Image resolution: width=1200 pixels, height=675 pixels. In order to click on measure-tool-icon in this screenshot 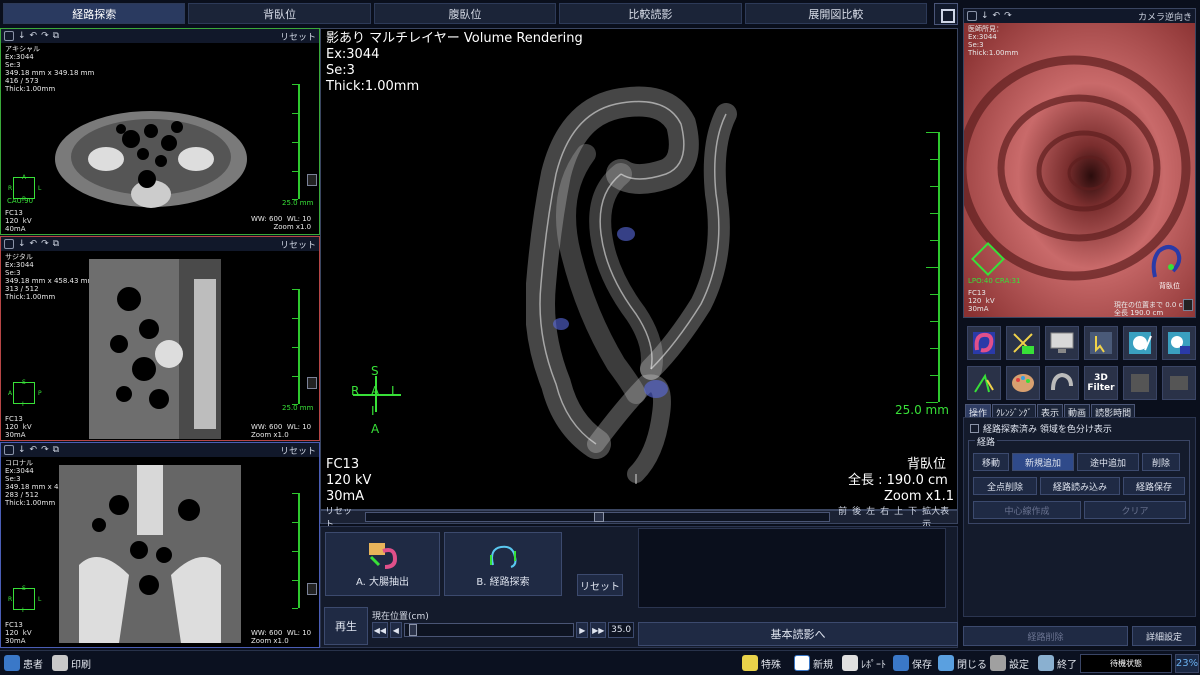, I will do `click(1023, 343)`.